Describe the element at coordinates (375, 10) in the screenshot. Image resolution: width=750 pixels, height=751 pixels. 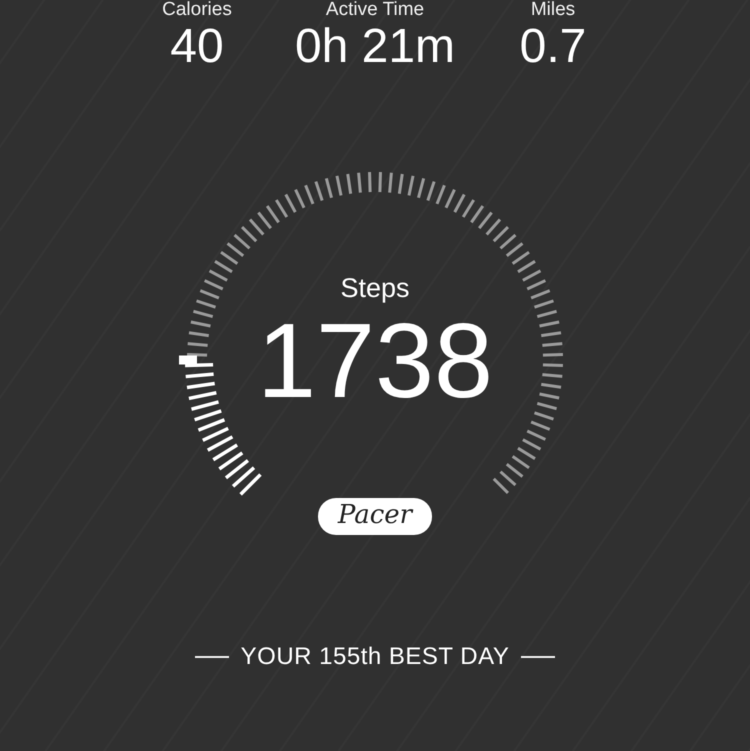
I see `stat-label: Active Time` at that location.